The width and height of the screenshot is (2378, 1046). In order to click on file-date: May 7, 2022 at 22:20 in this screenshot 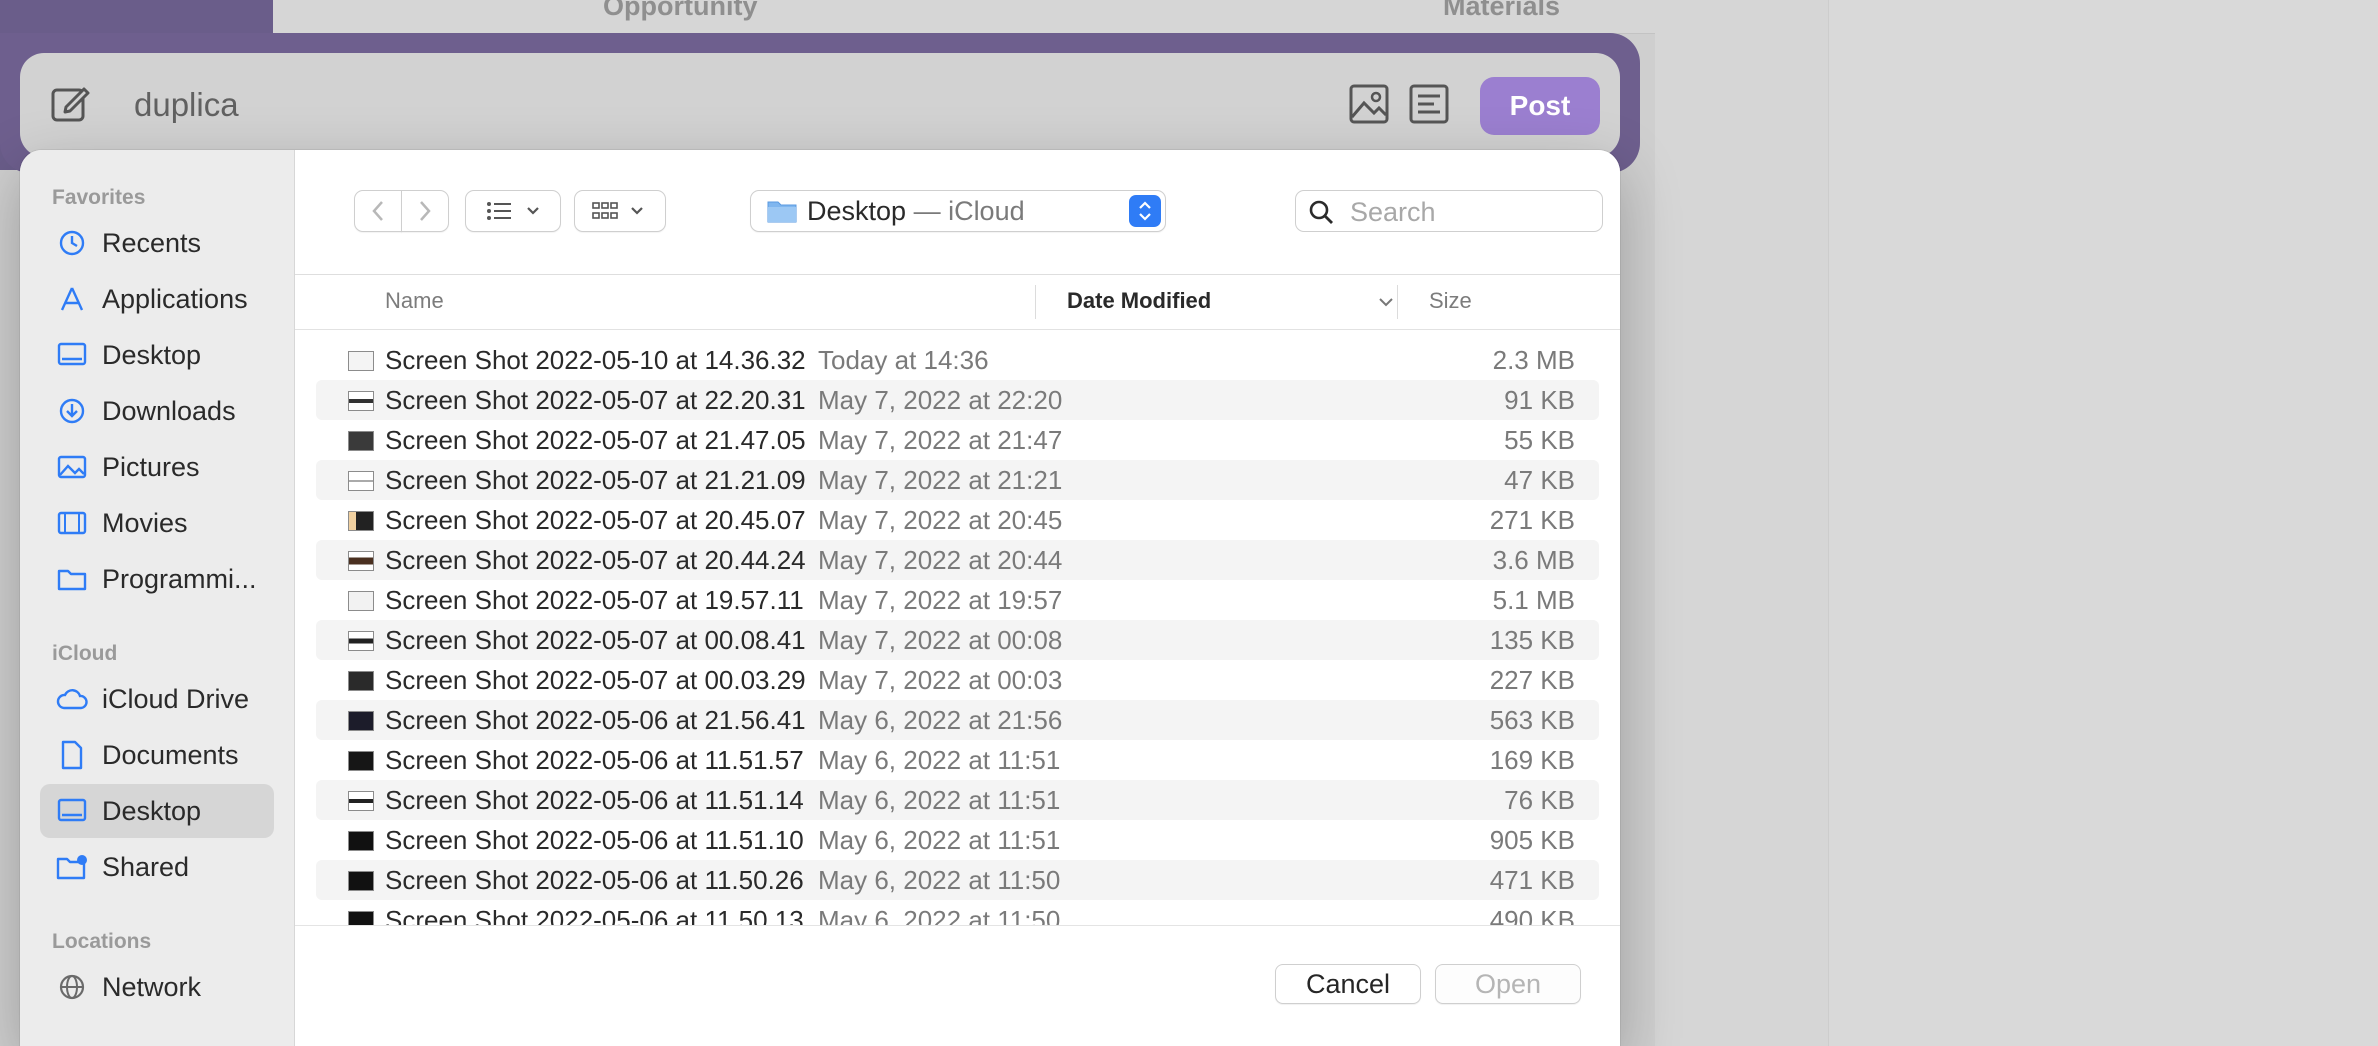, I will do `click(940, 400)`.